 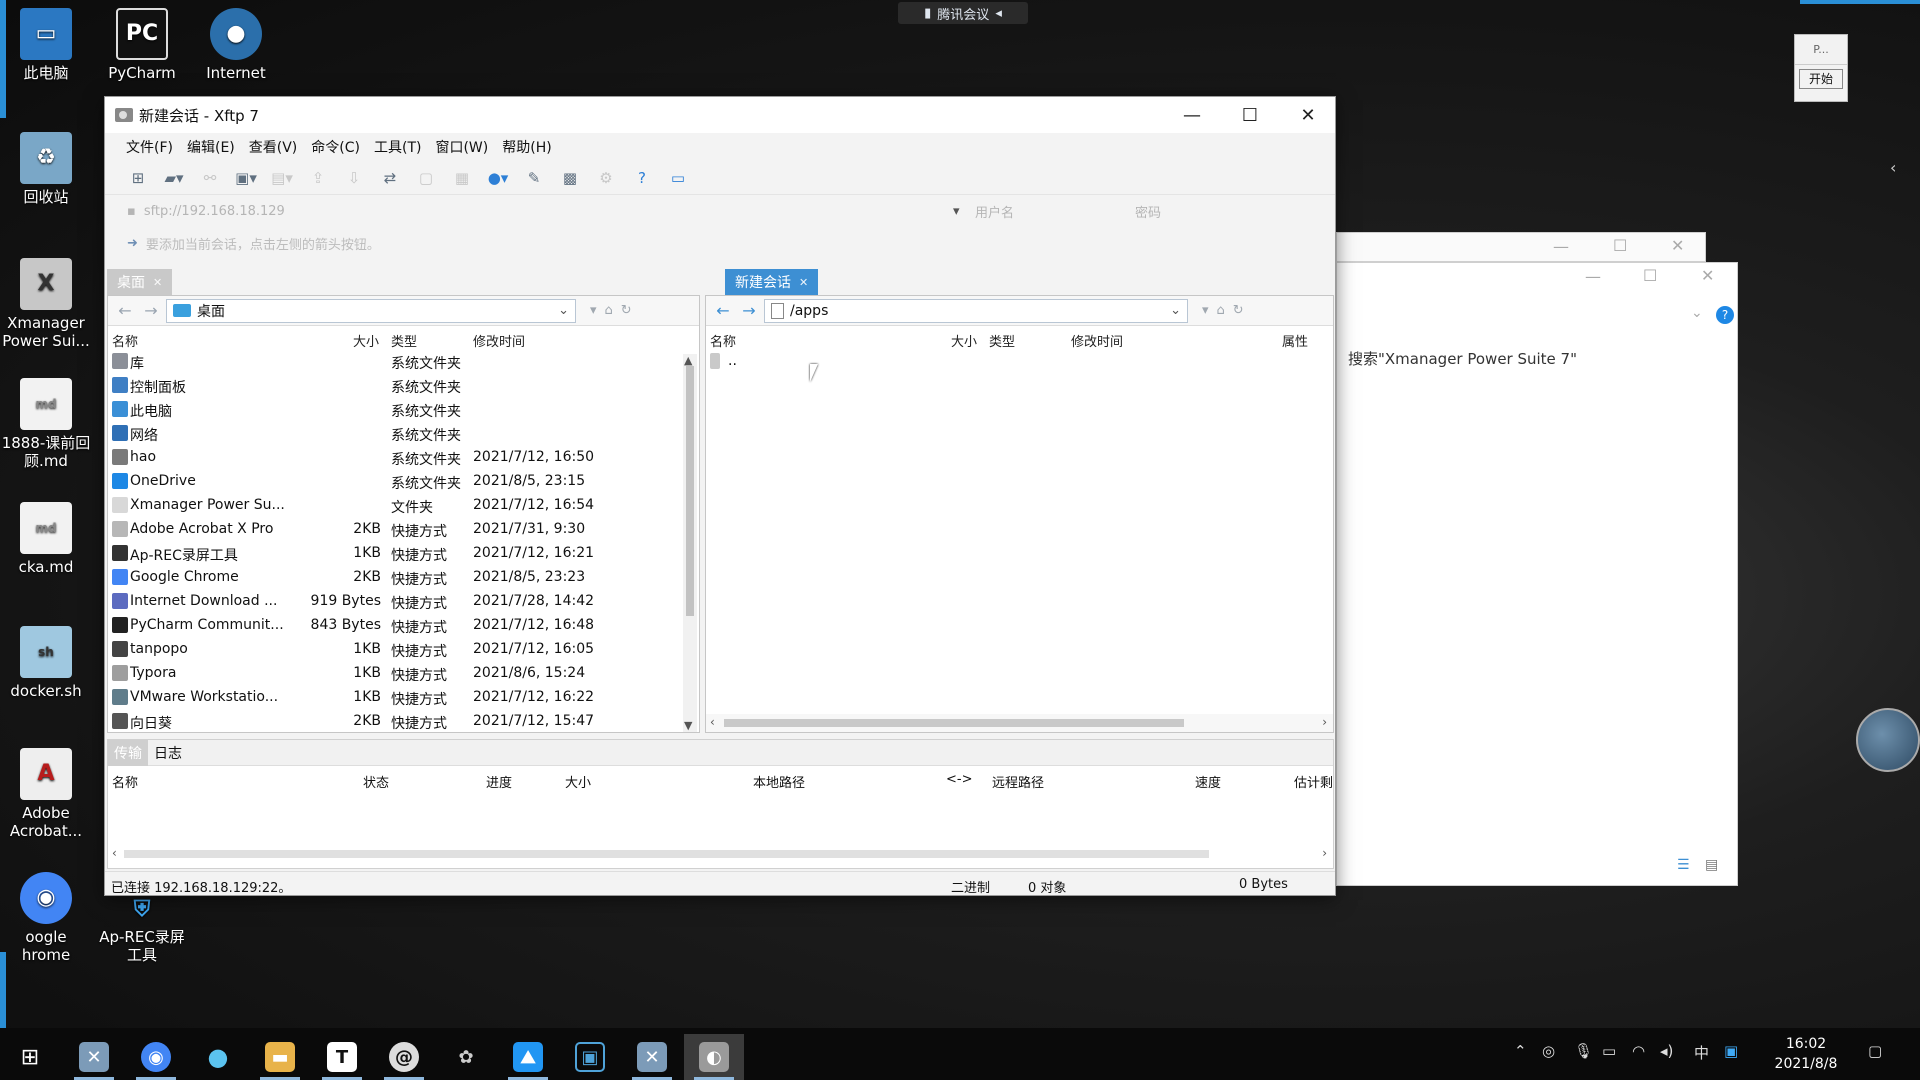 What do you see at coordinates (142, 930) in the screenshot?
I see `desktop-icon-ap-rec: ⛨ Ap-REC录屏工具` at bounding box center [142, 930].